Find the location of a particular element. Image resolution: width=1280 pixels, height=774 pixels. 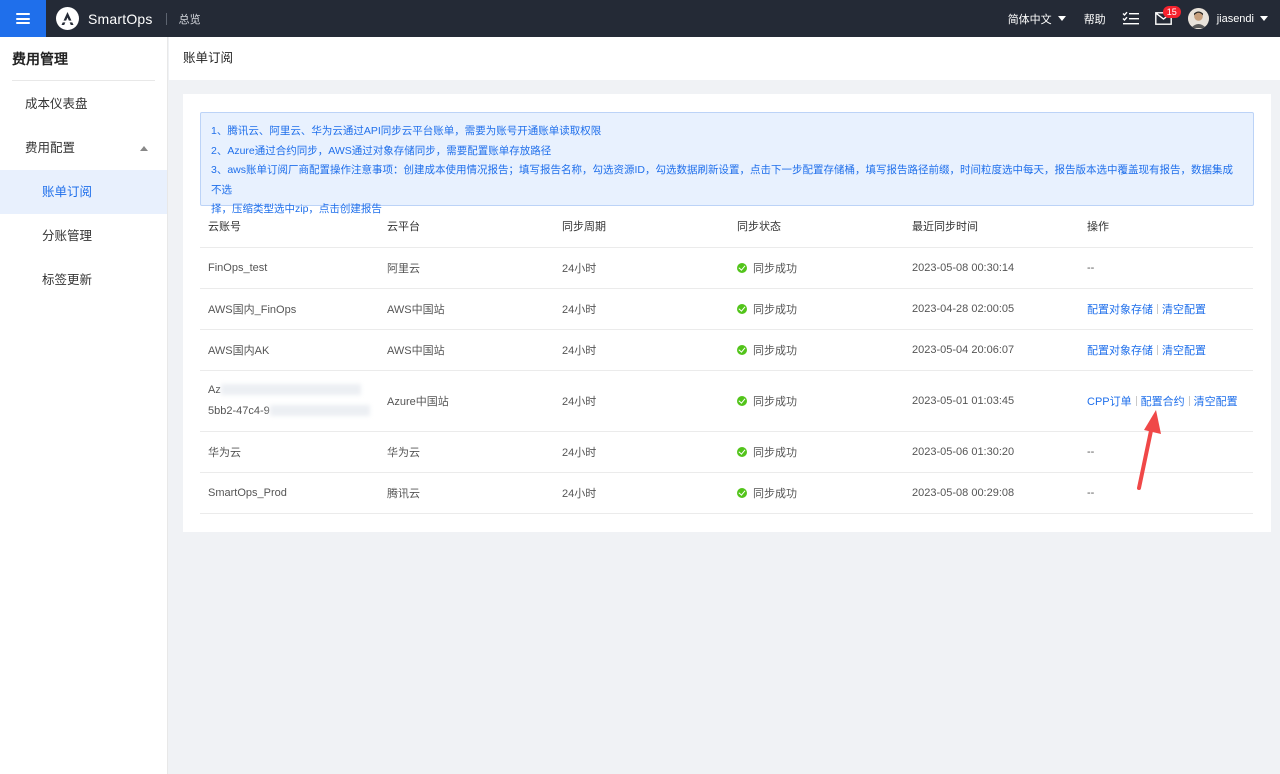

menu-toggle-button is located at coordinates (23, 18).